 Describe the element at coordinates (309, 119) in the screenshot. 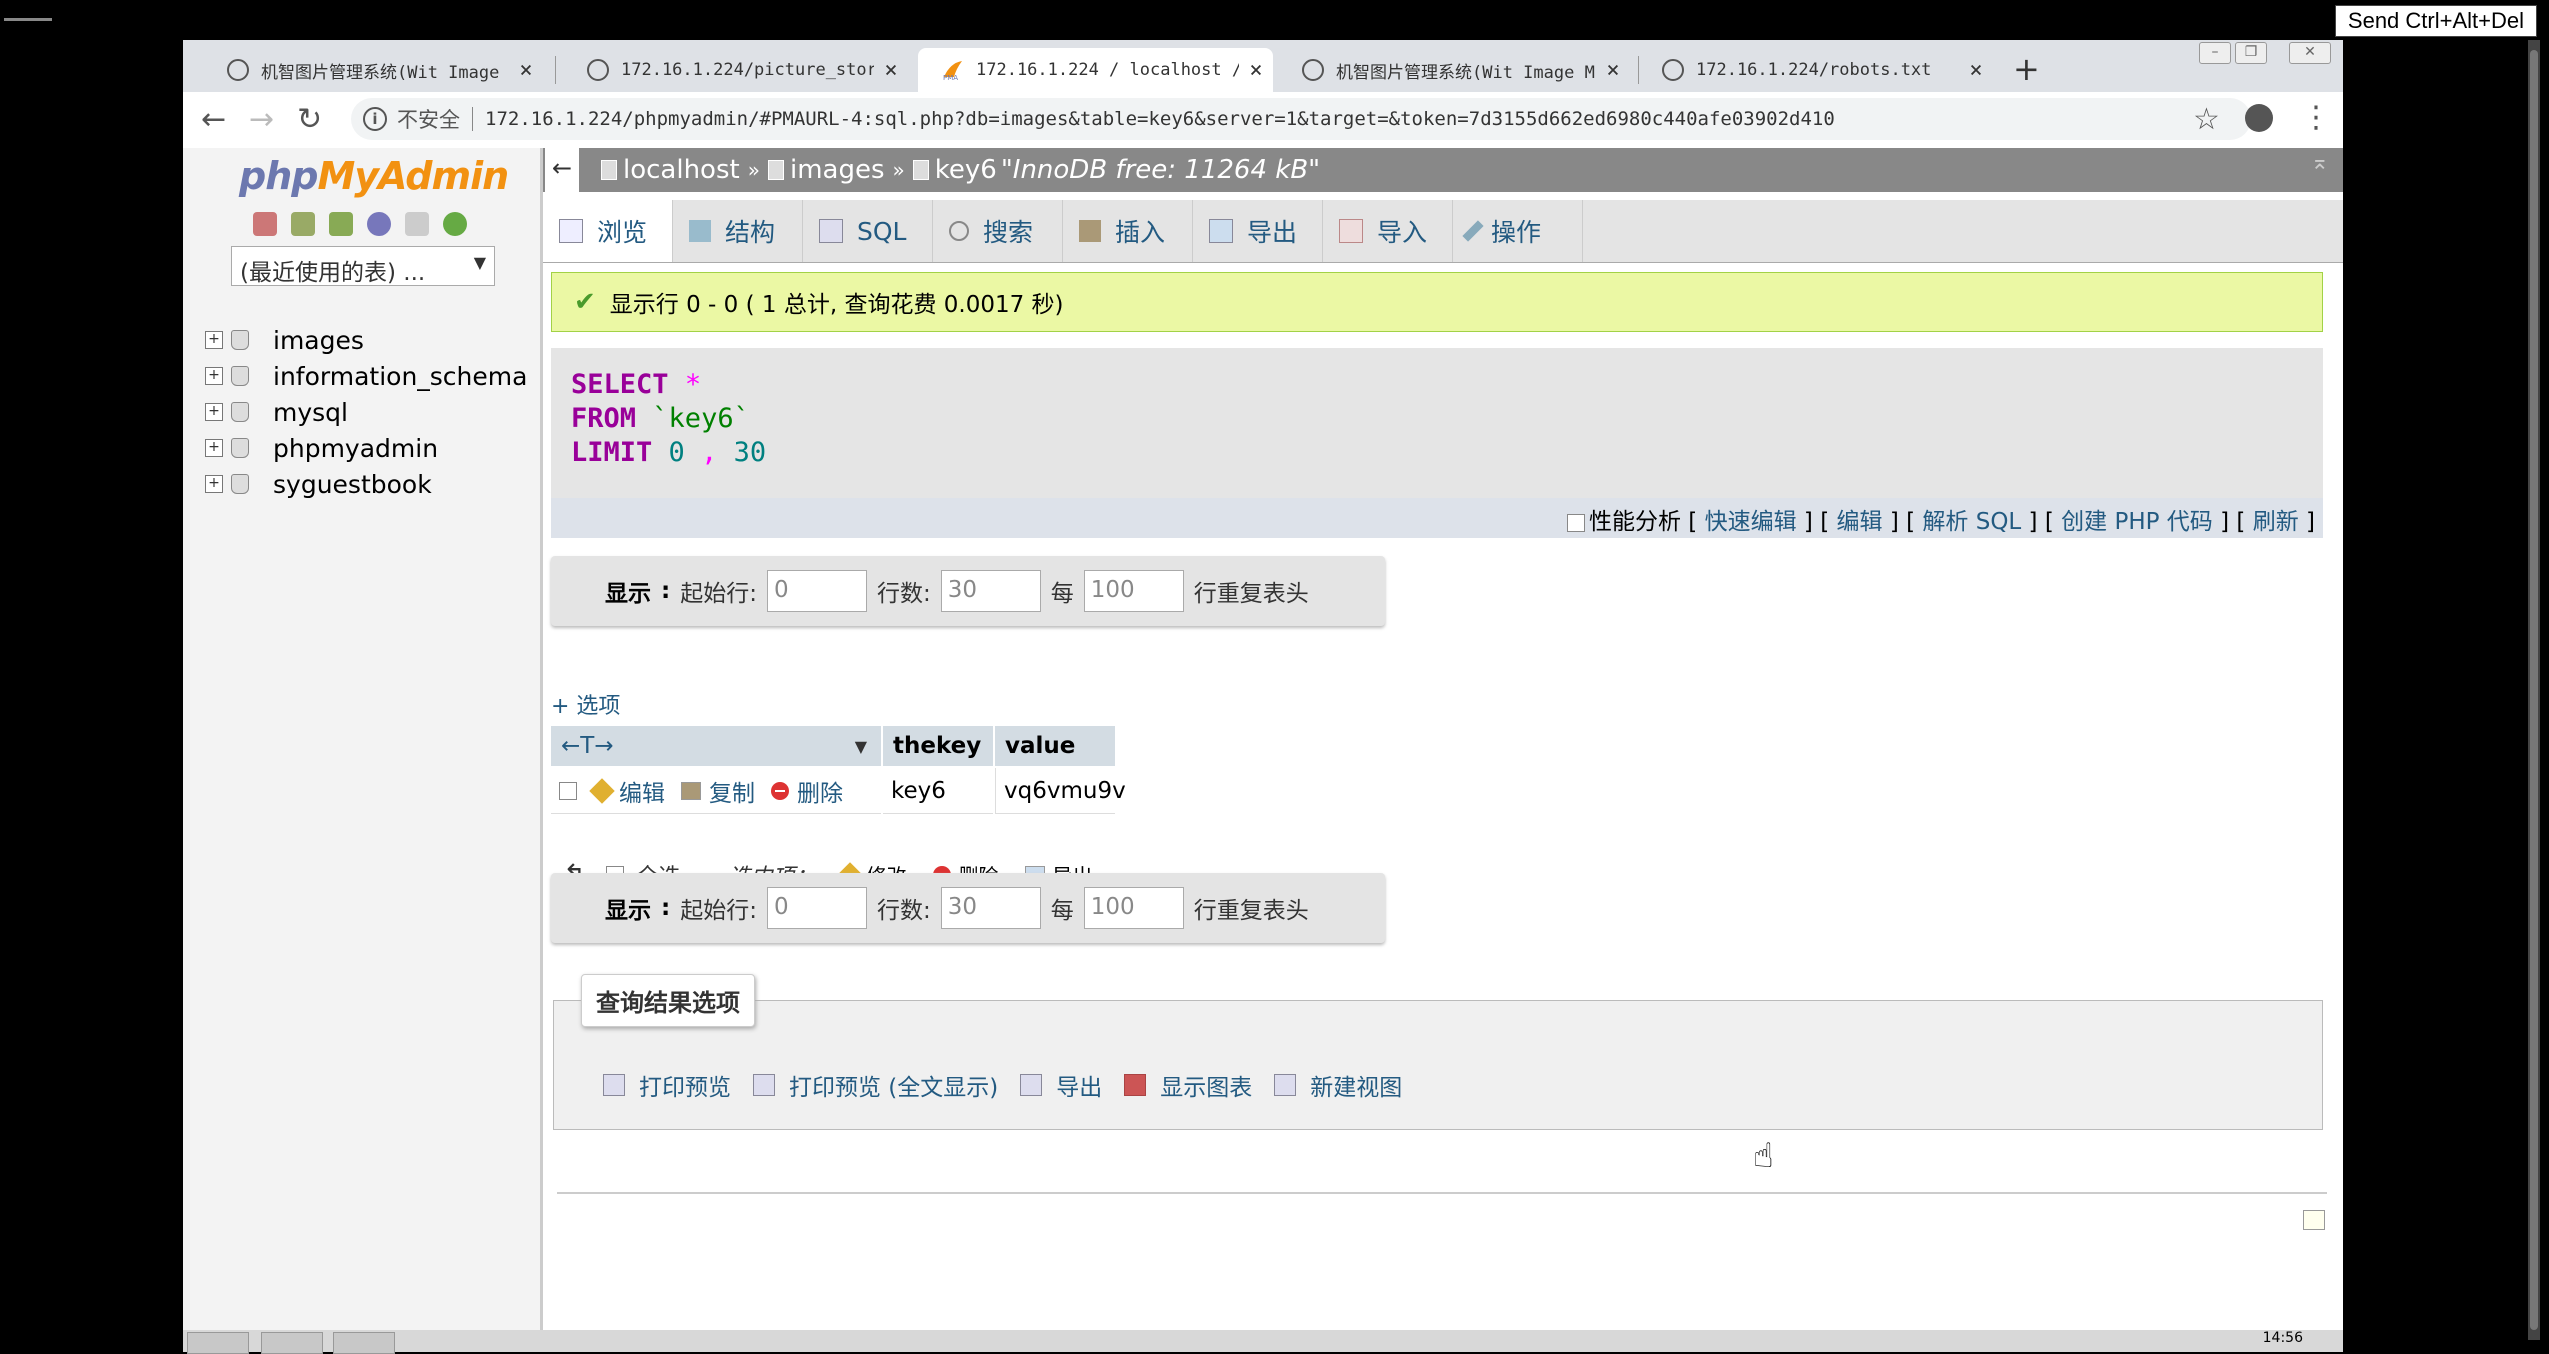

I see `reload-icon: ↻` at that location.